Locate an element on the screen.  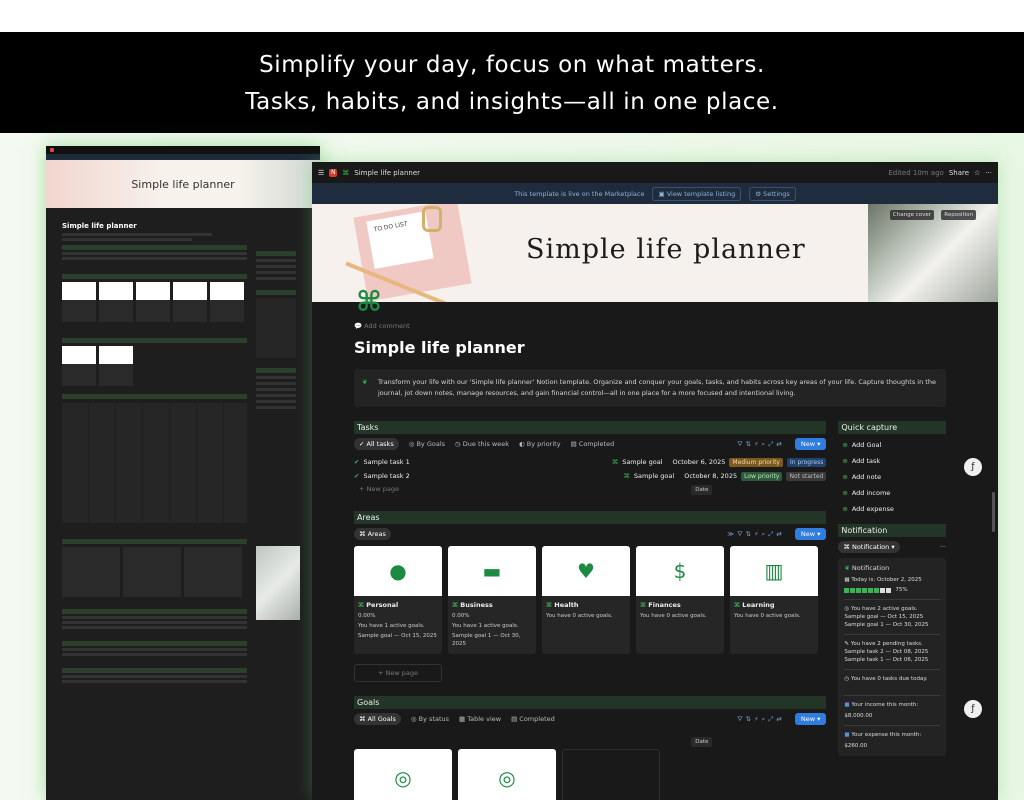
settings-button: ⚙ Settings is located at coordinates (772, 193).